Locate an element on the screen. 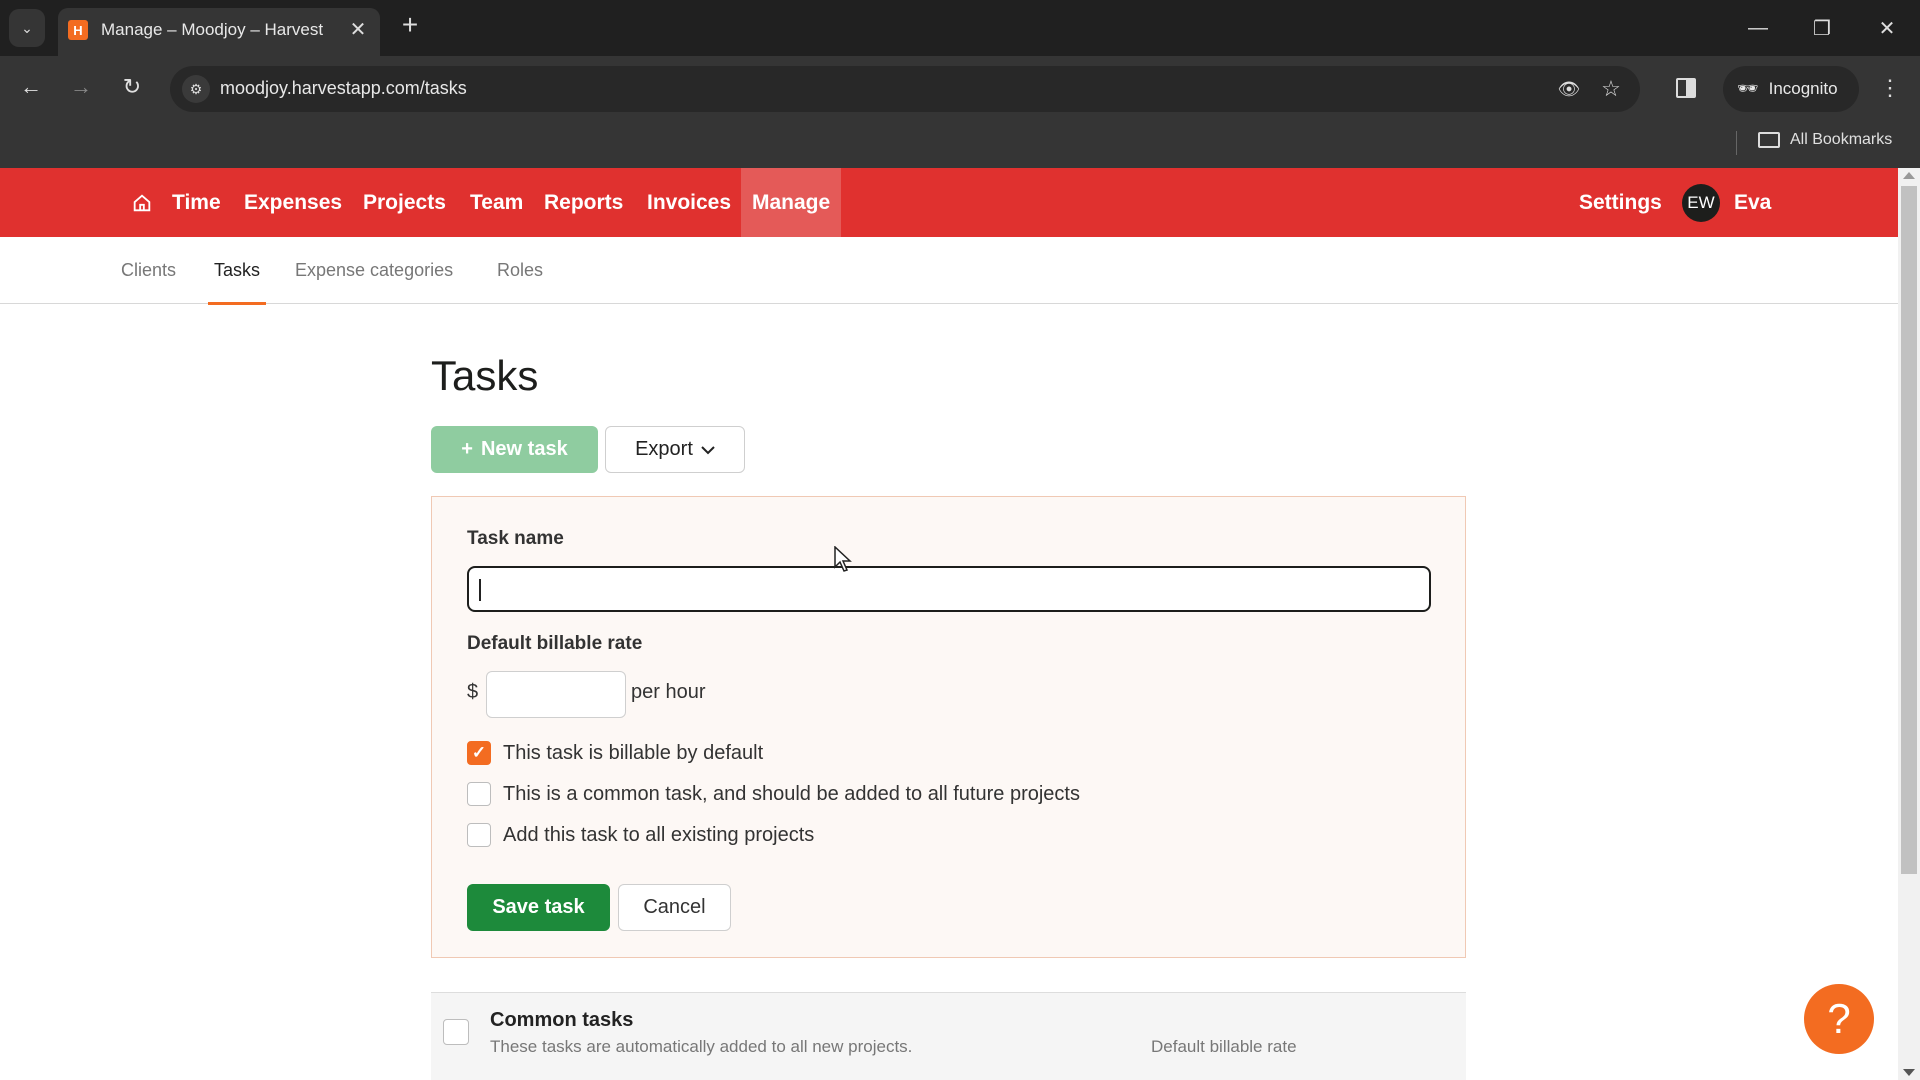  all-bookmarks-label: All Bookmarks is located at coordinates (1841, 139).